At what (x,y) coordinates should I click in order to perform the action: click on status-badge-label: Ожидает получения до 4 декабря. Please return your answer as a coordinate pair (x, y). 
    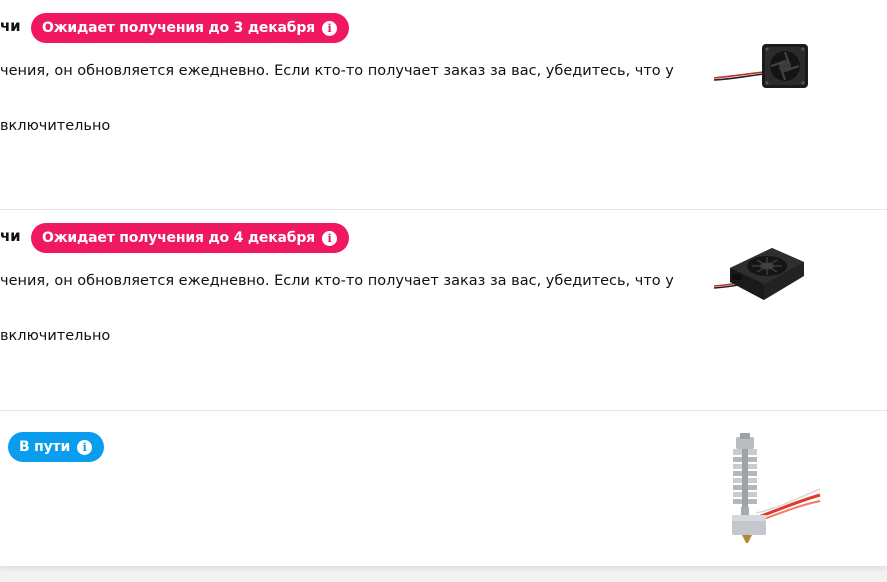
    Looking at the image, I should click on (178, 238).